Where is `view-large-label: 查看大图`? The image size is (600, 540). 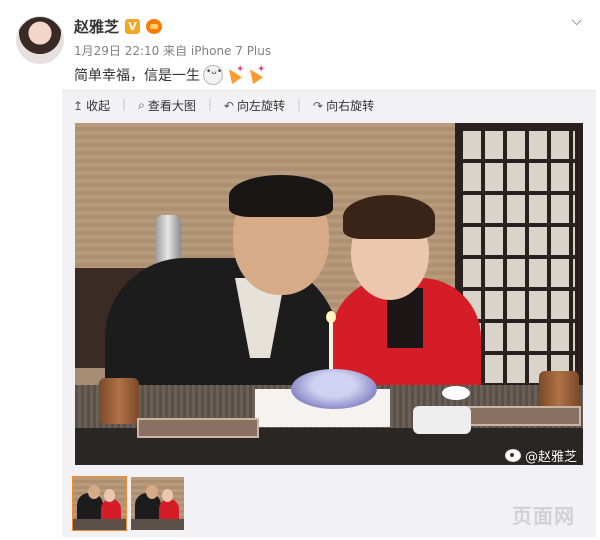
view-large-label: 查看大图 is located at coordinates (171, 106).